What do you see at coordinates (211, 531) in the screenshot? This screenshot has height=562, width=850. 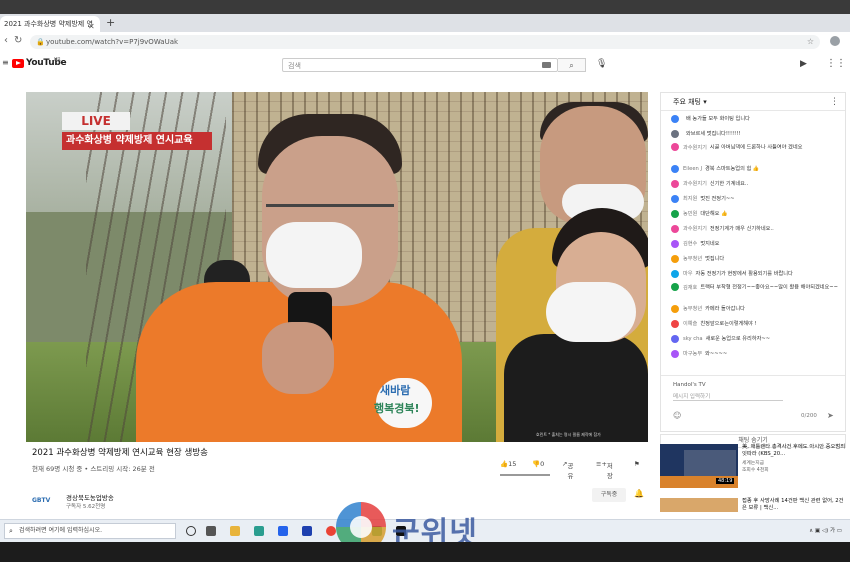 I see `task-view-icon` at bounding box center [211, 531].